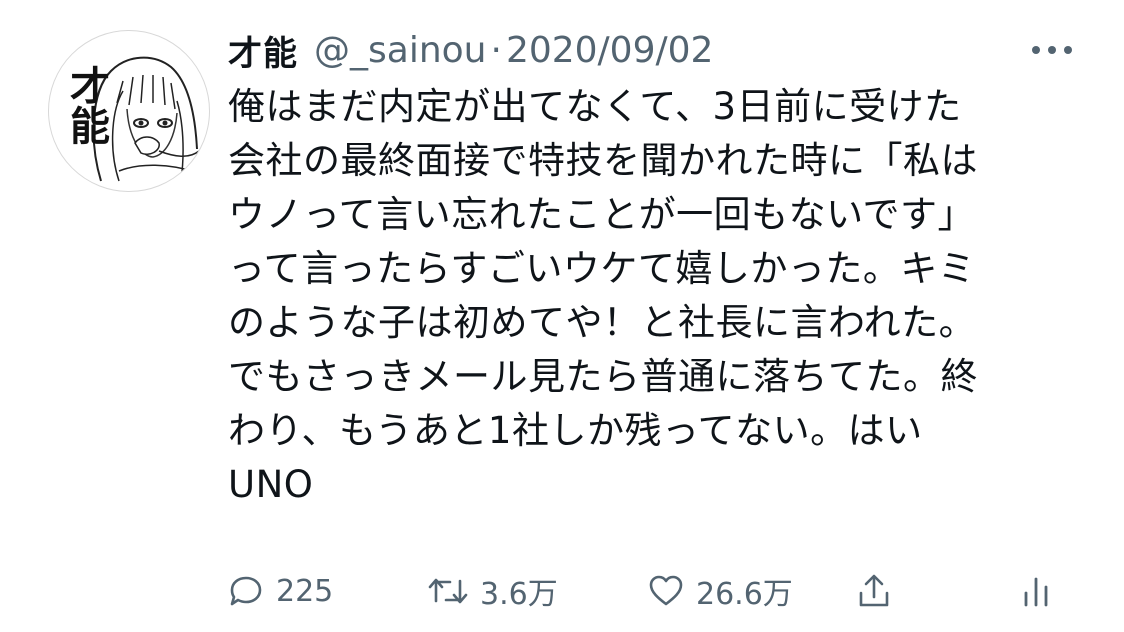 The width and height of the screenshot is (1124, 632). I want to click on analytics-button, so click(1036, 591).